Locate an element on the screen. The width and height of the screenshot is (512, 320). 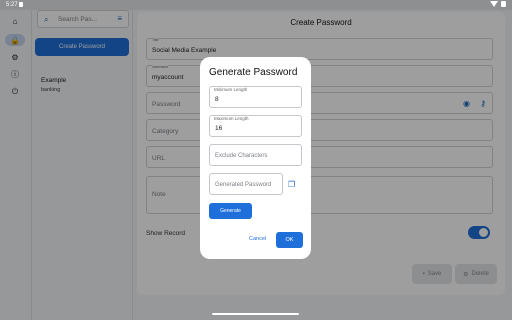
status-bar: 5:27 is located at coordinates (256, 5).